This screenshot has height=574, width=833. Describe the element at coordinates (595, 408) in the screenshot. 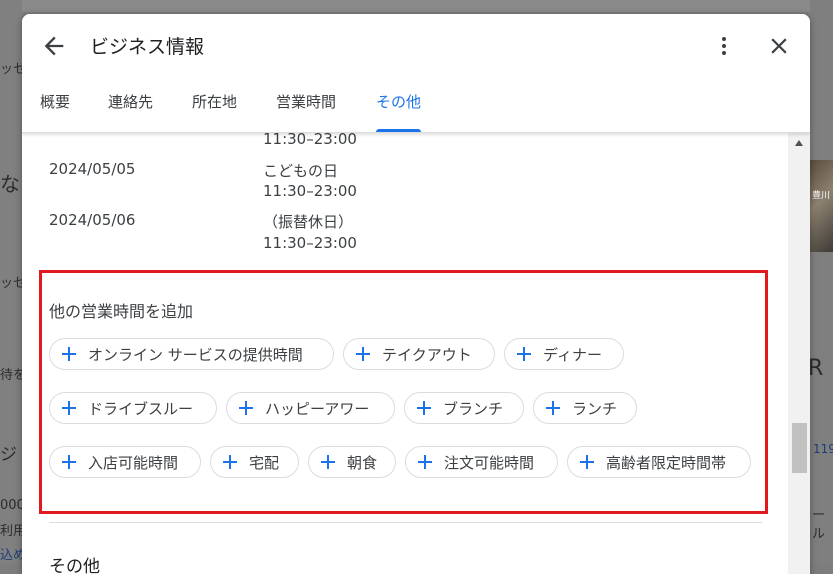

I see `chip-label: ランチ` at that location.